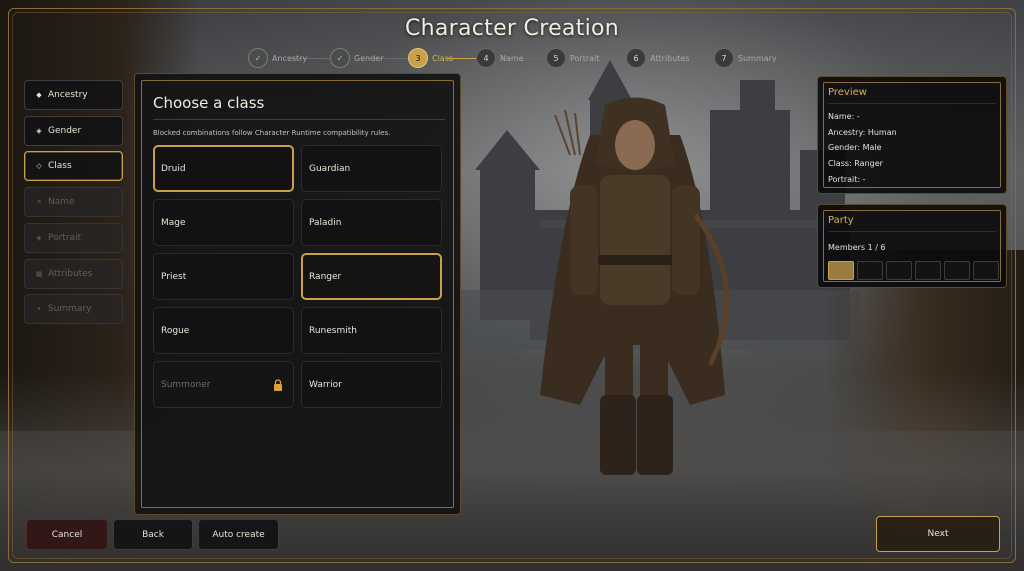  What do you see at coordinates (174, 276) in the screenshot?
I see `class-label: Priest` at bounding box center [174, 276].